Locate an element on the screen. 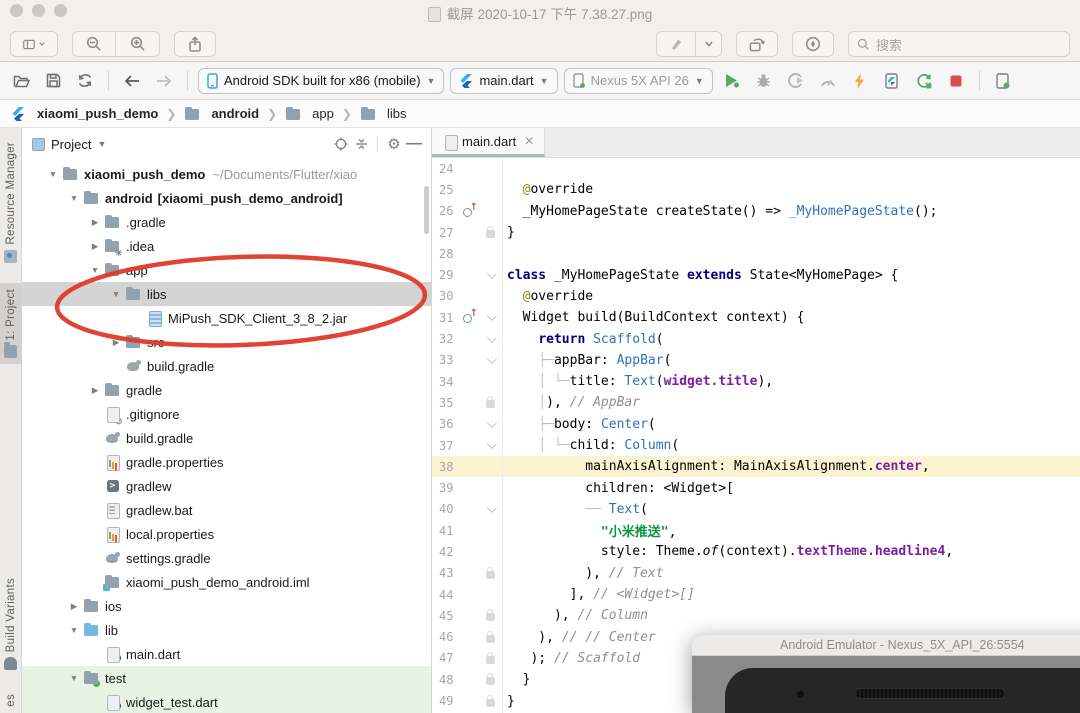 The image size is (1080, 713). tree-row-lib: ▼ lib is located at coordinates (226, 630).